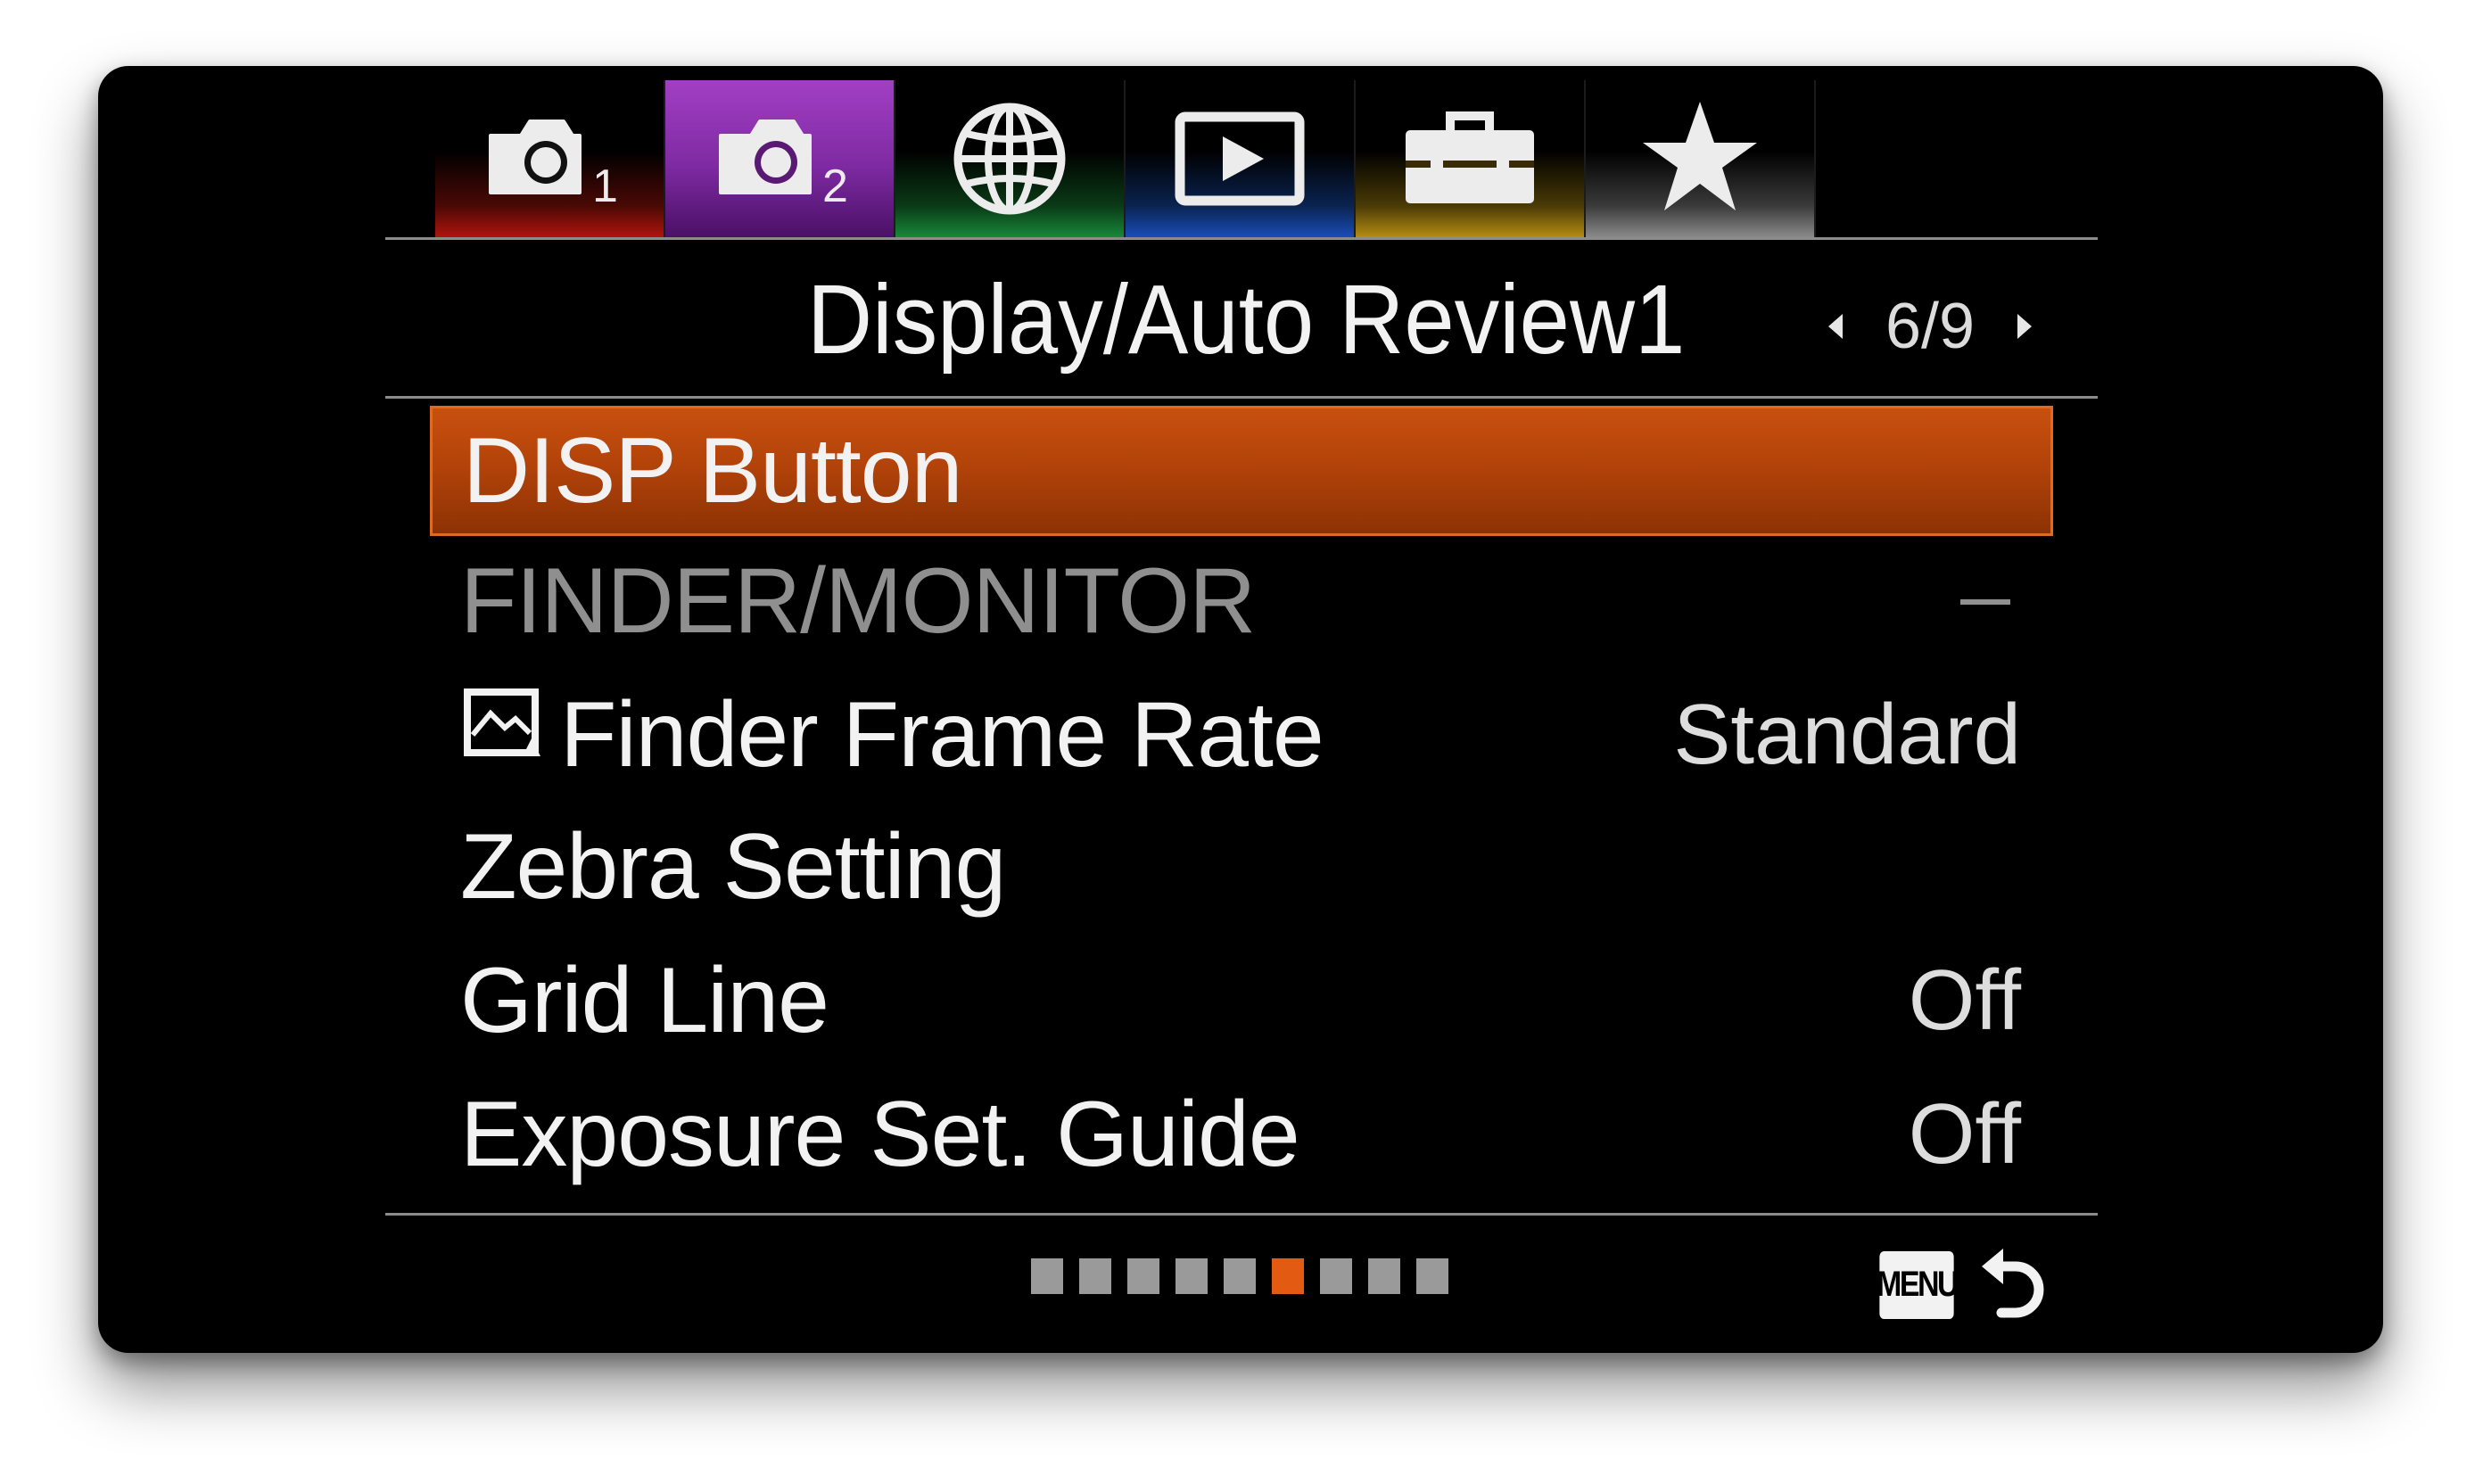 This screenshot has width=2483, height=1484. What do you see at coordinates (1847, 734) in the screenshot?
I see `menu-item-value: Standard` at bounding box center [1847, 734].